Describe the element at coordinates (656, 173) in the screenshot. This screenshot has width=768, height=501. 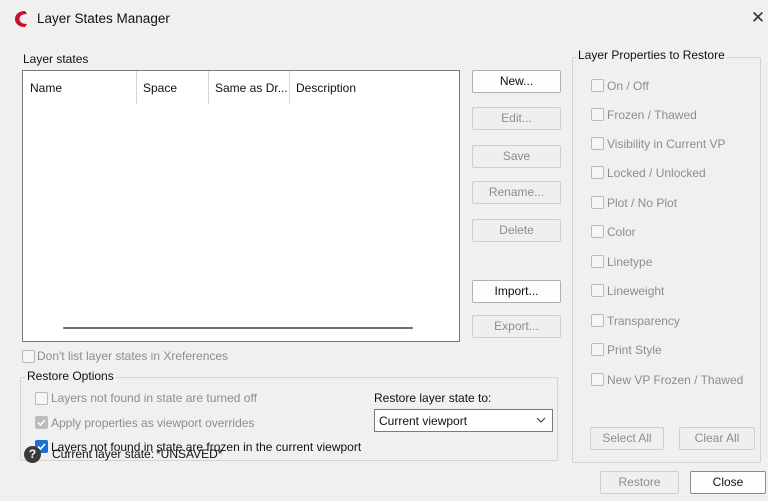
I see `prop-locked-unlocked-label: Locked / Unlocked` at that location.